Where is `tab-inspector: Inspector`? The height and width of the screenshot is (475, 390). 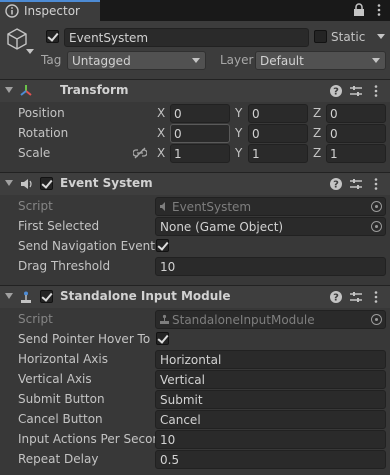
tab-inspector: Inspector is located at coordinates (50, 10).